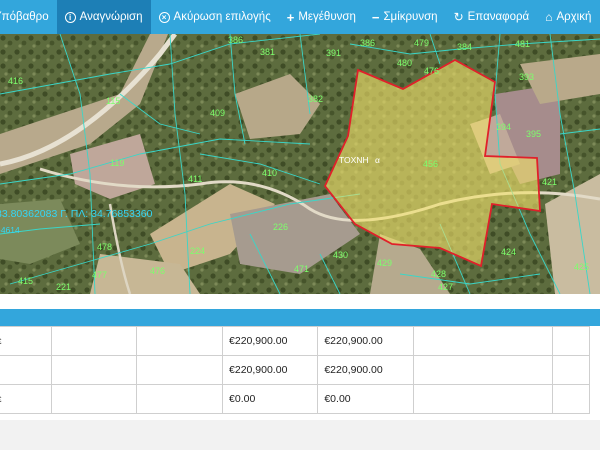  What do you see at coordinates (549, 182) in the screenshot?
I see `parcel-label: 421` at bounding box center [549, 182].